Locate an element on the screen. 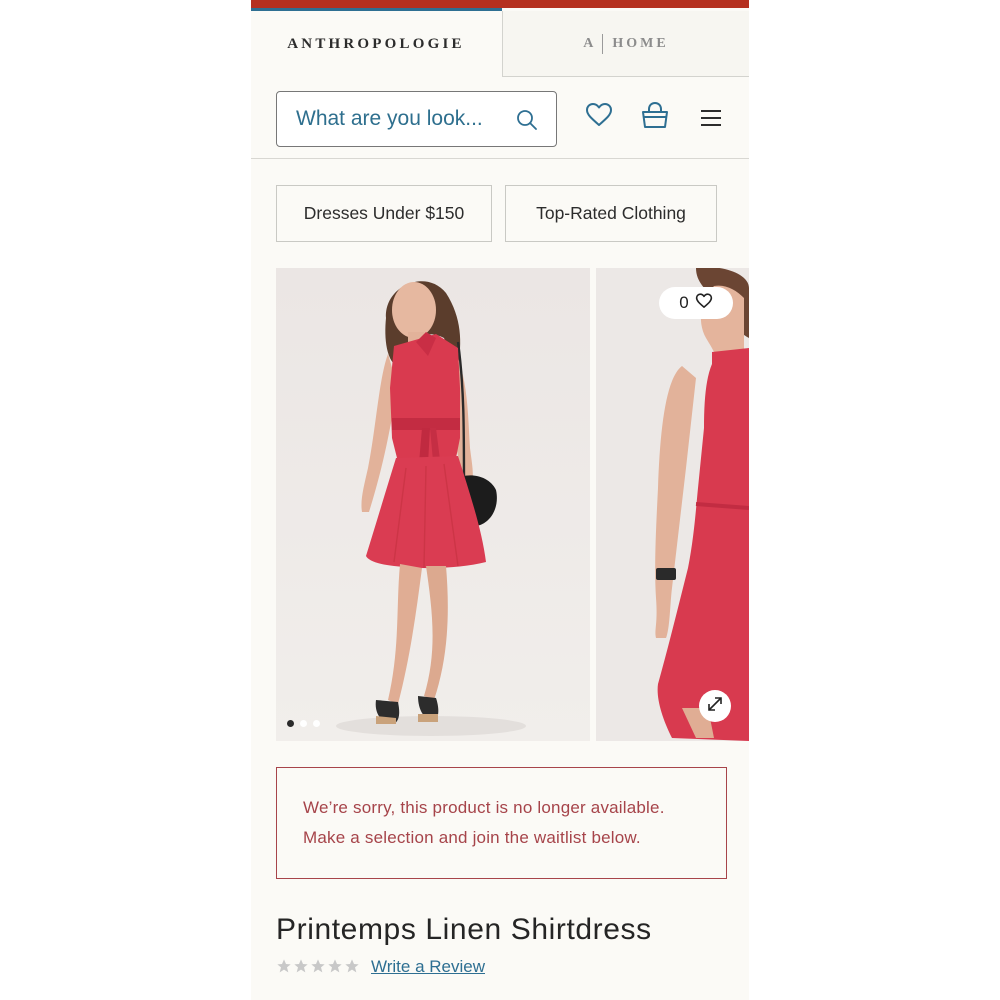 The width and height of the screenshot is (1000, 1000). tab-anthropologie: ANTHROPOLOGIE is located at coordinates (376, 44).